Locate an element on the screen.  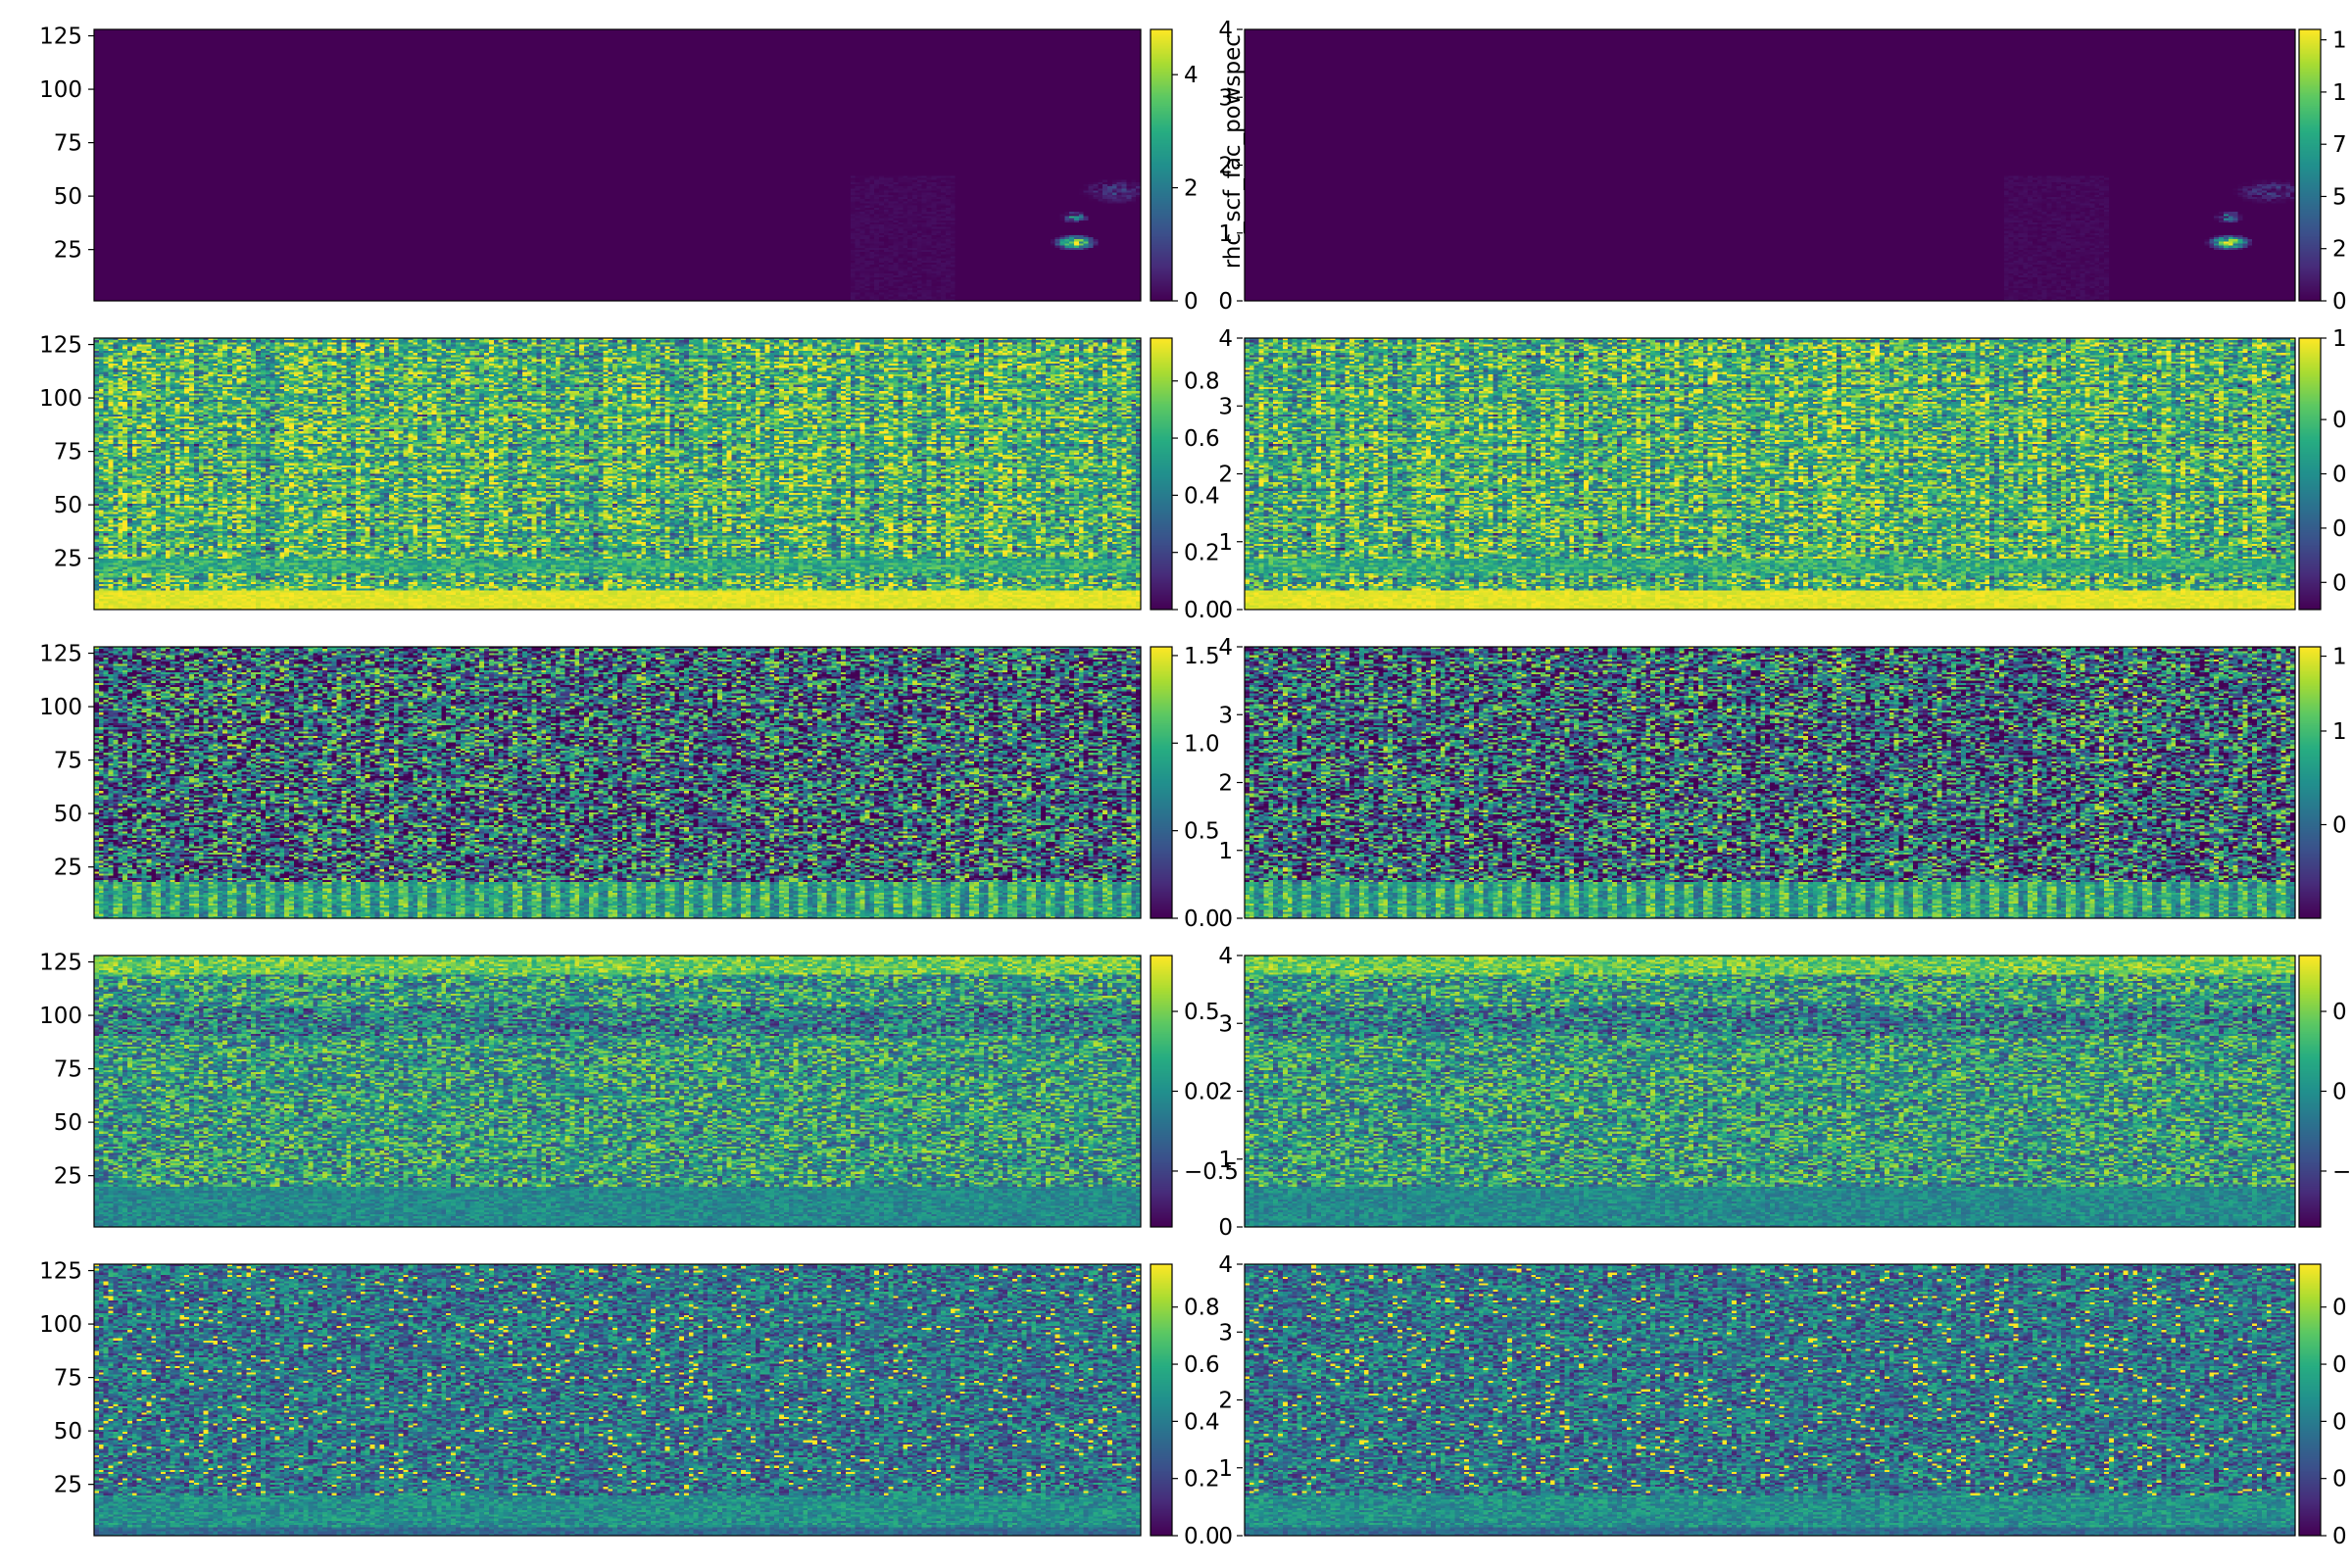
colorbar-tick-label: 0.4 is located at coordinates (1202, 1422).